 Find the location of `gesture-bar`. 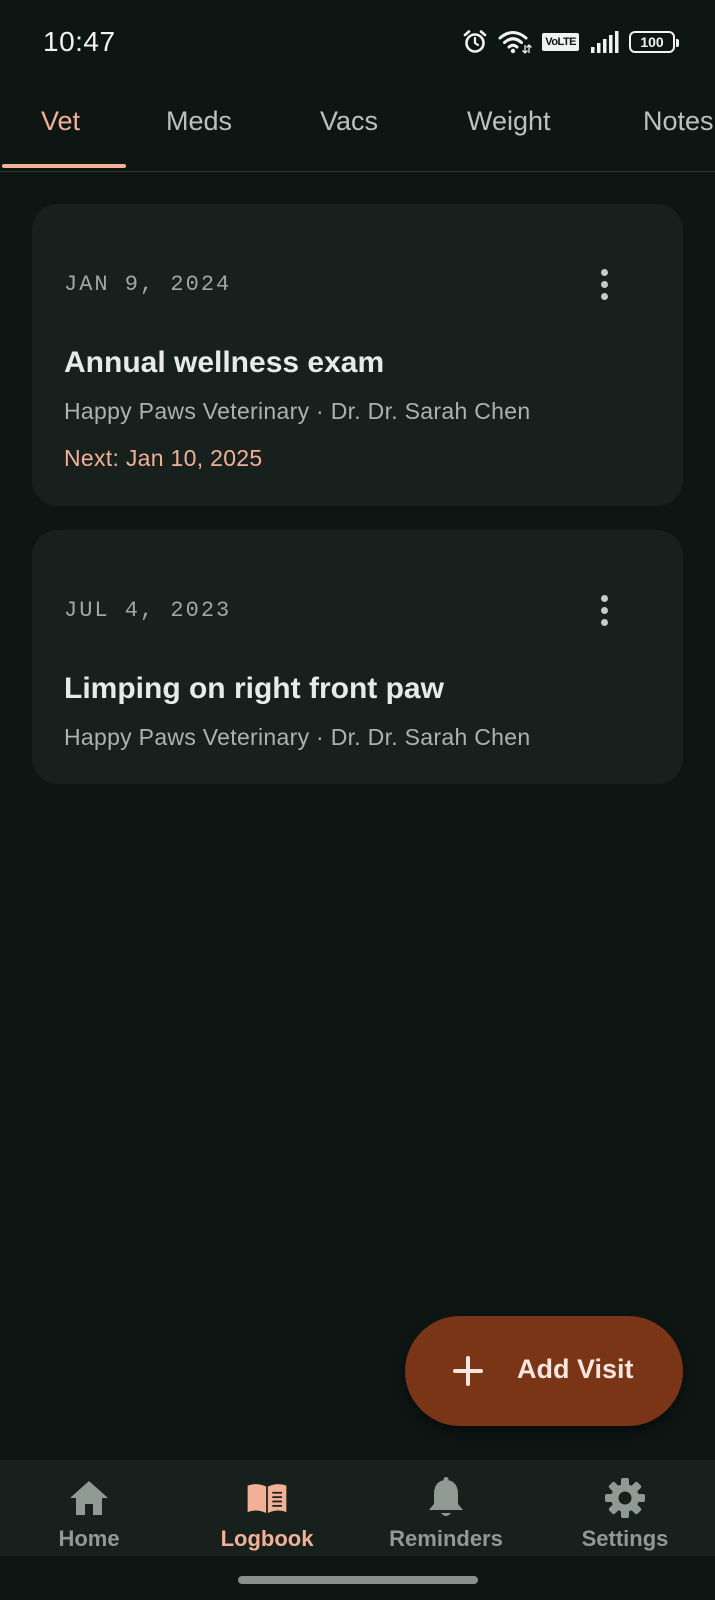

gesture-bar is located at coordinates (358, 1580).